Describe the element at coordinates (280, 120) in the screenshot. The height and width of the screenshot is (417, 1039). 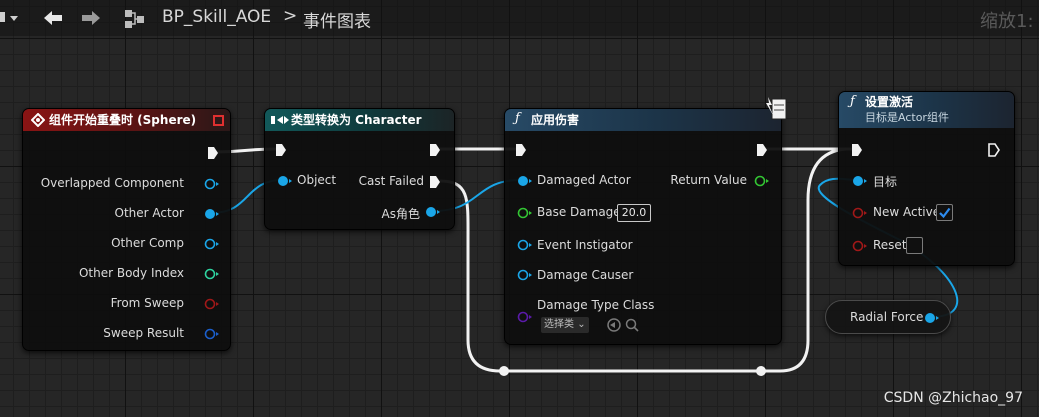
I see `cast-icon` at that location.